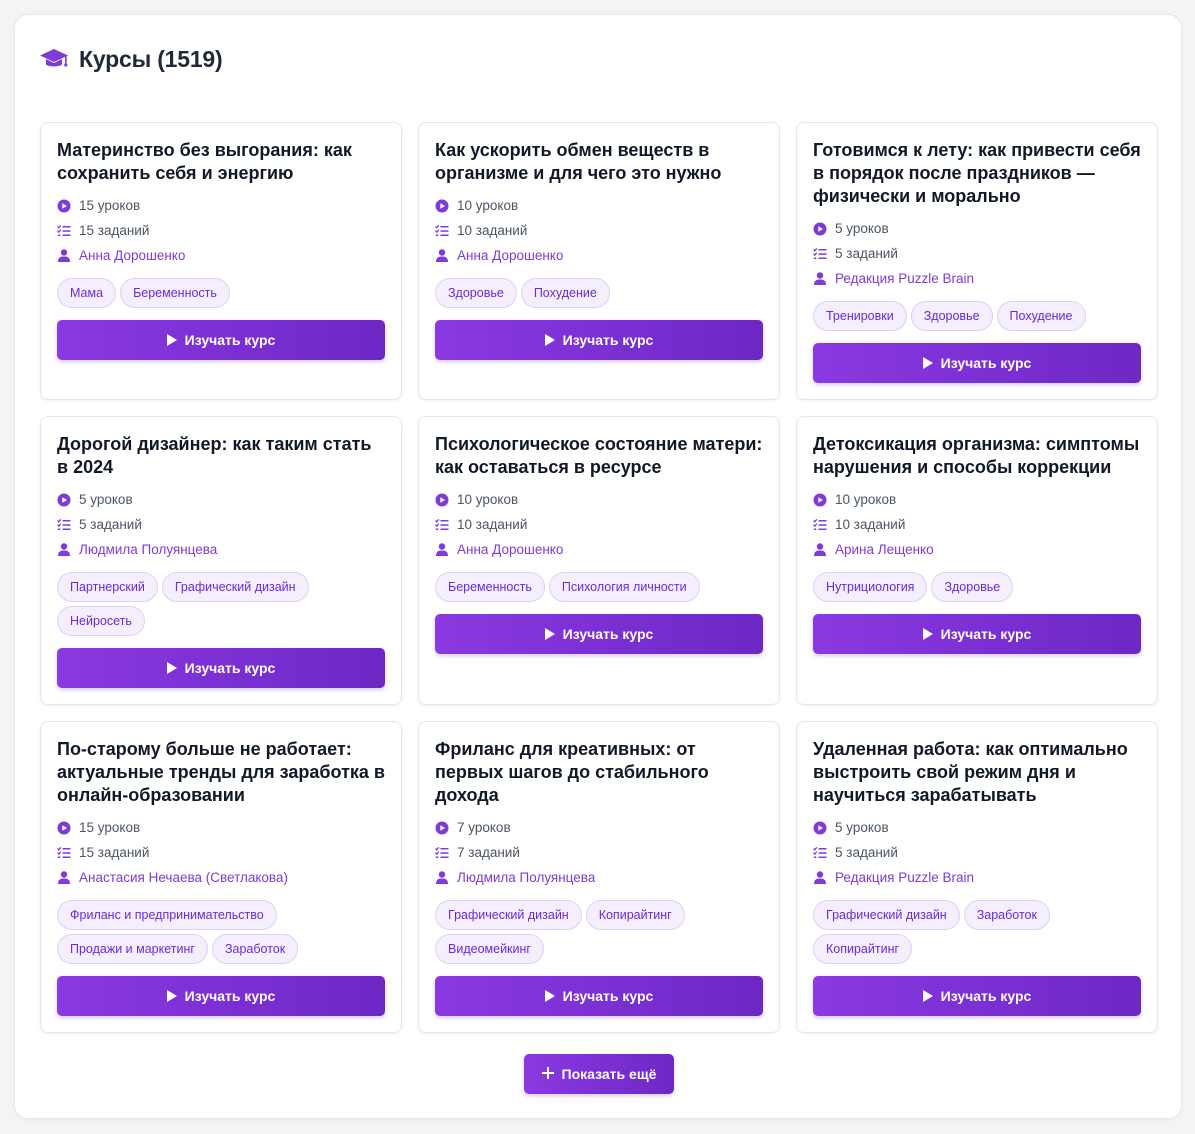  Describe the element at coordinates (484, 827) in the screenshot. I see `lessons-label: 7 уроков` at that location.